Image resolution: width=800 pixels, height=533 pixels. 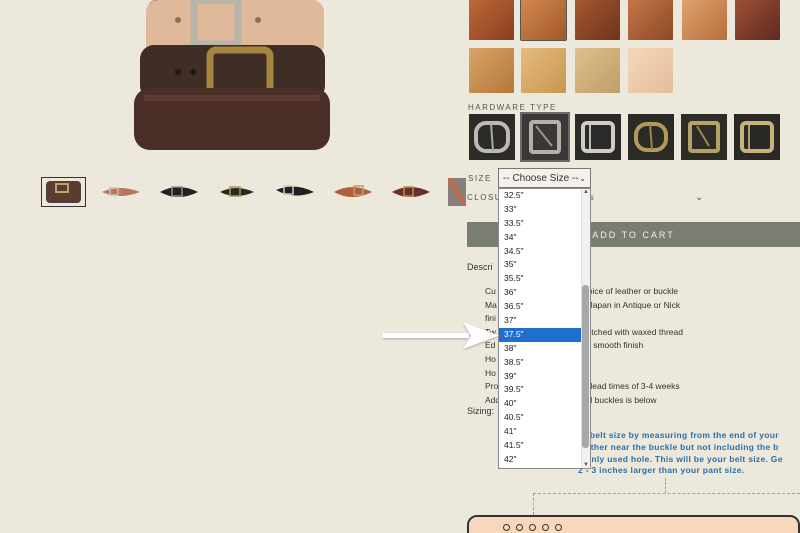 I want to click on size-option: 32.5", so click(x=544, y=196).